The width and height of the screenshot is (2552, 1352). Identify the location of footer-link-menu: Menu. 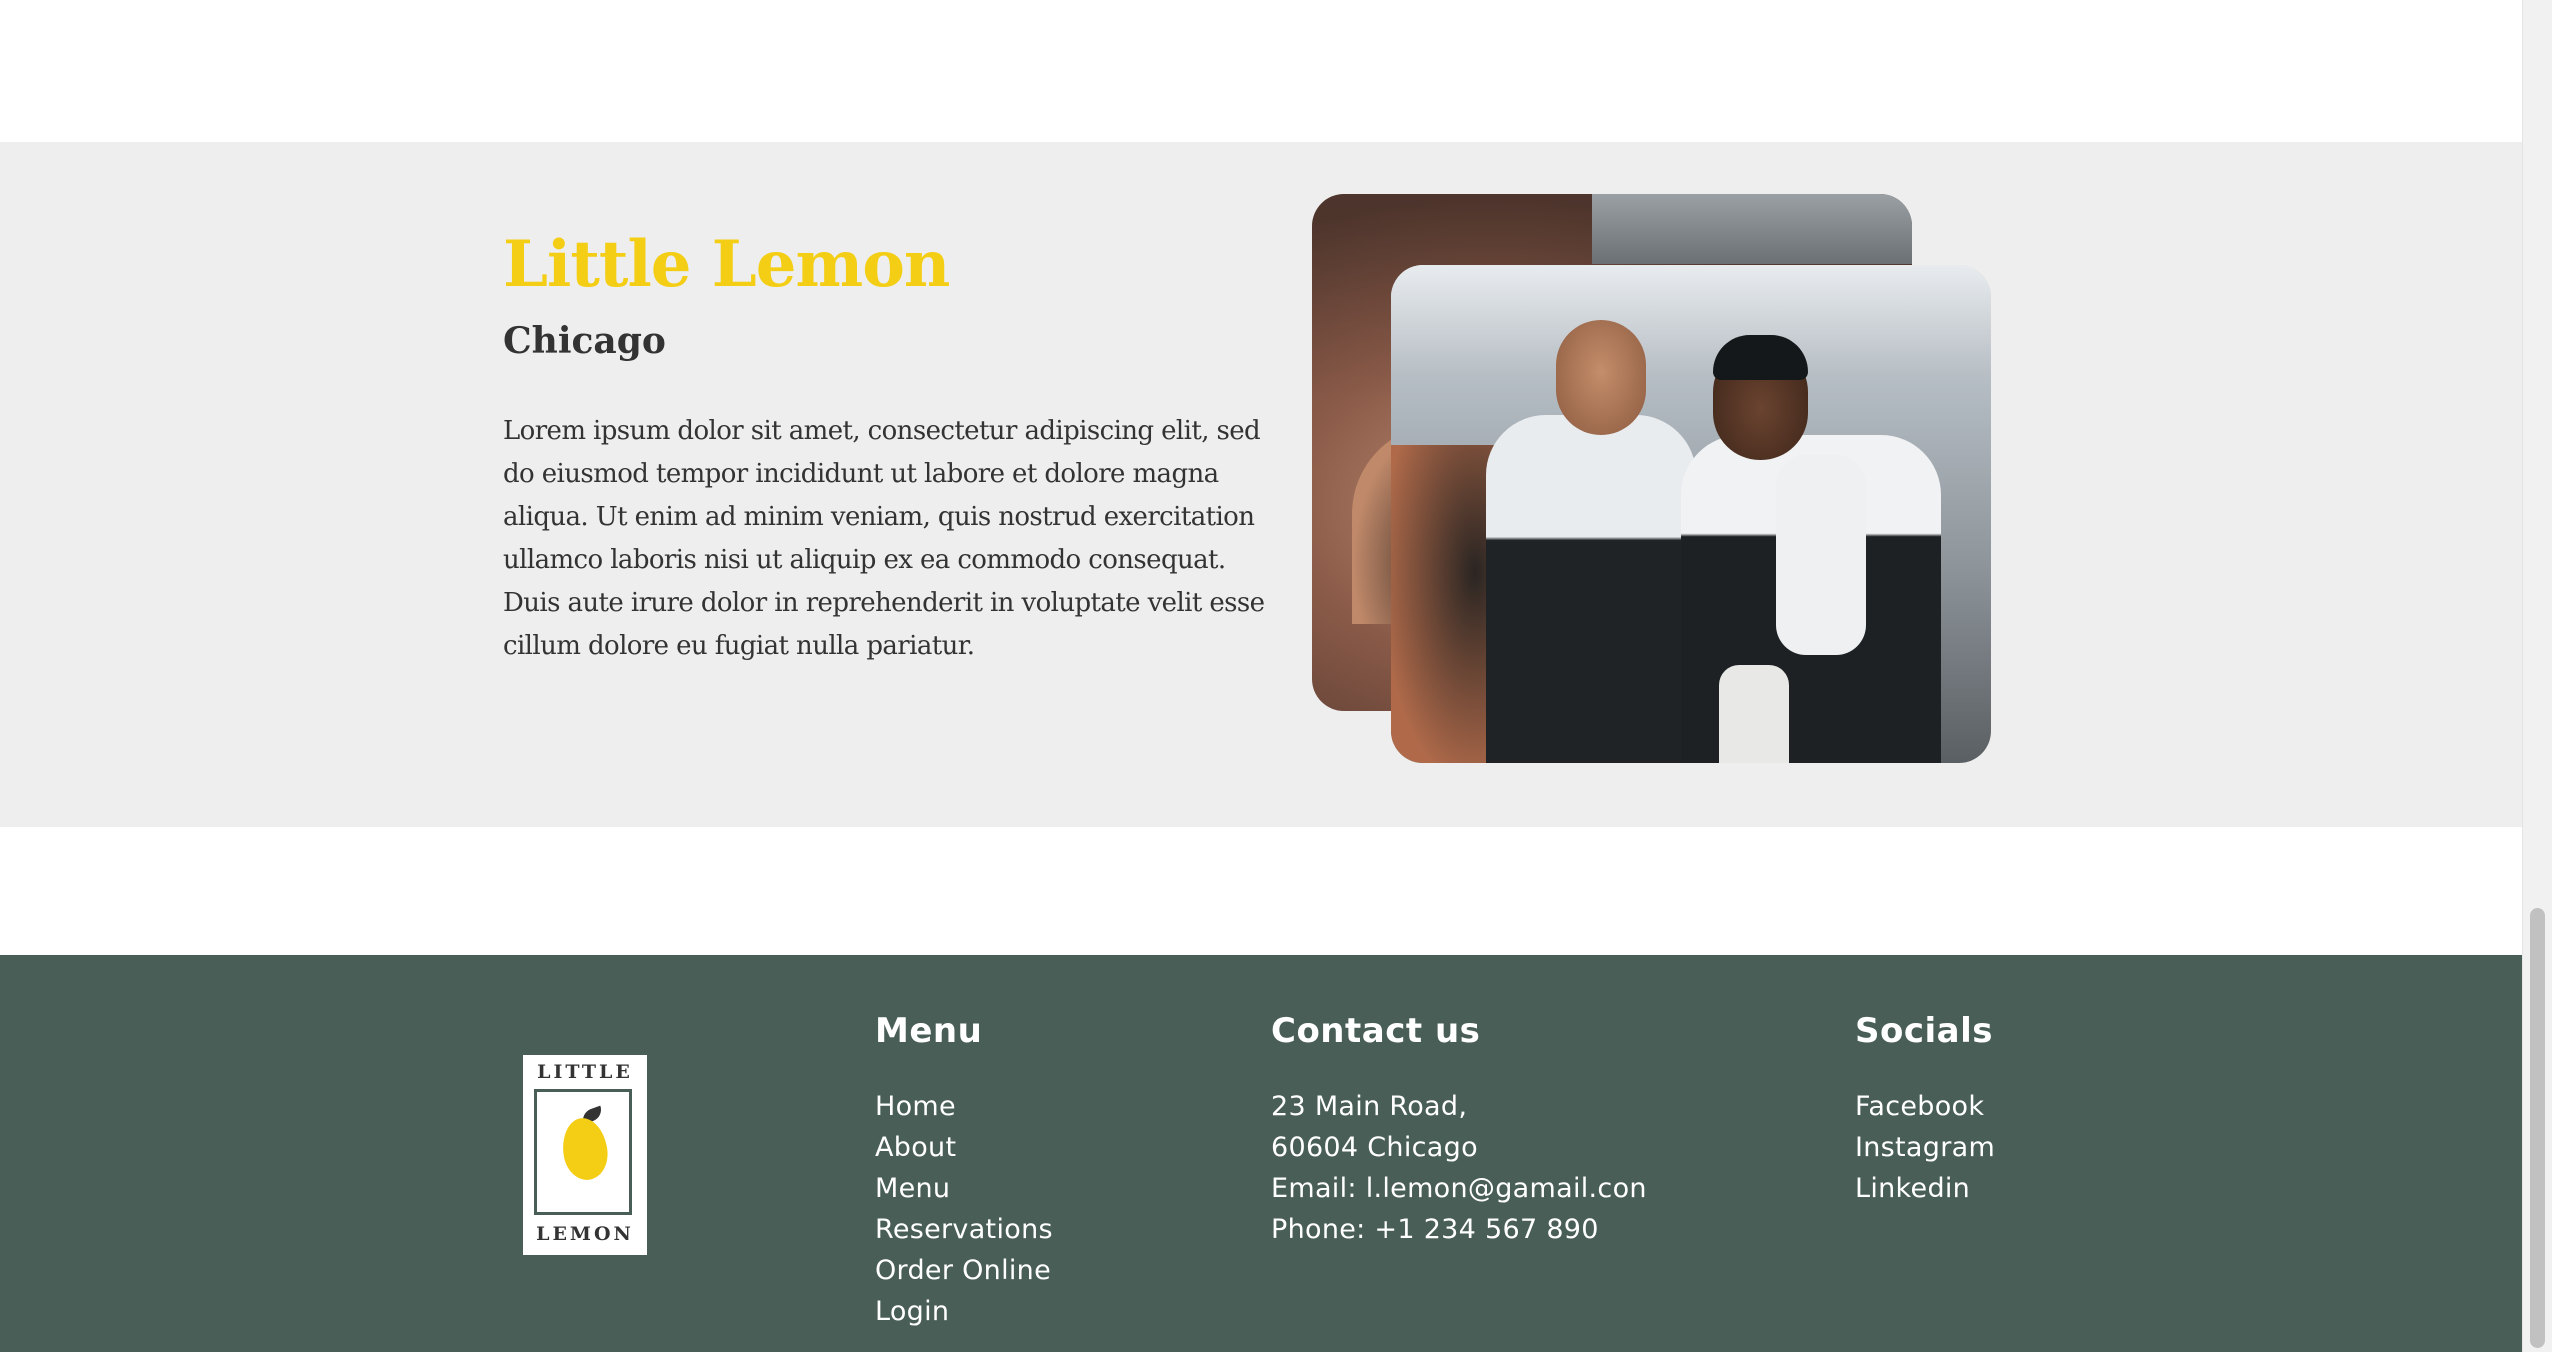
(964, 1188).